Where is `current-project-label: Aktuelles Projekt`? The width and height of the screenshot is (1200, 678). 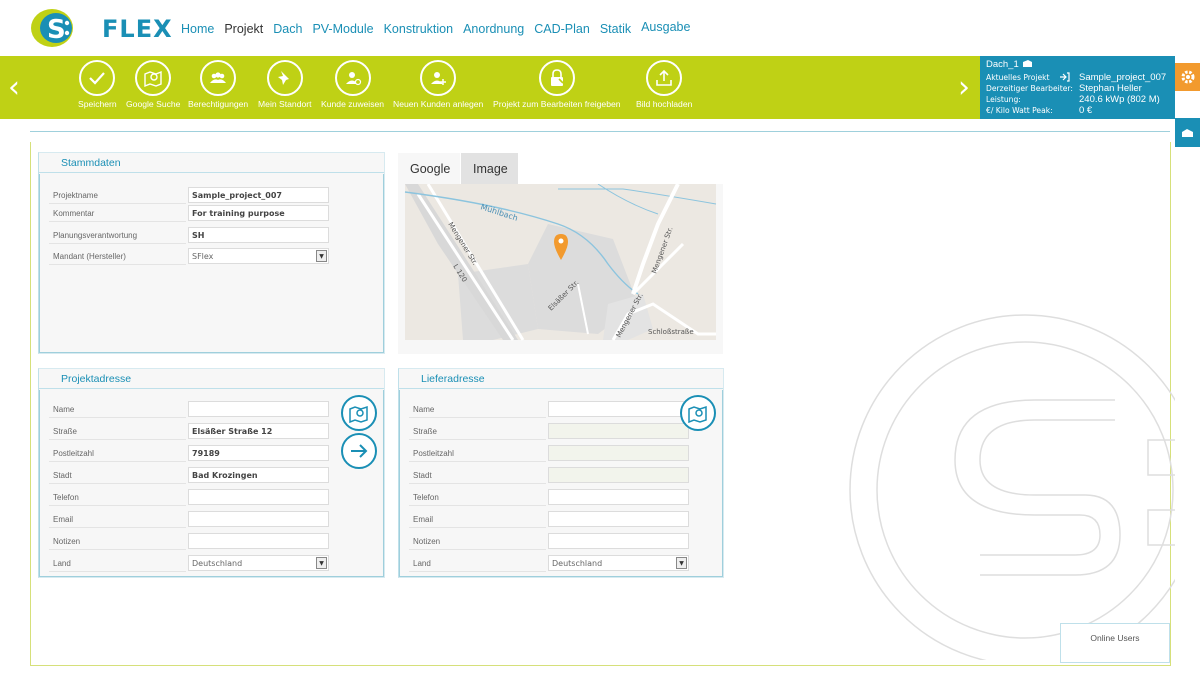 current-project-label: Aktuelles Projekt is located at coordinates (1018, 77).